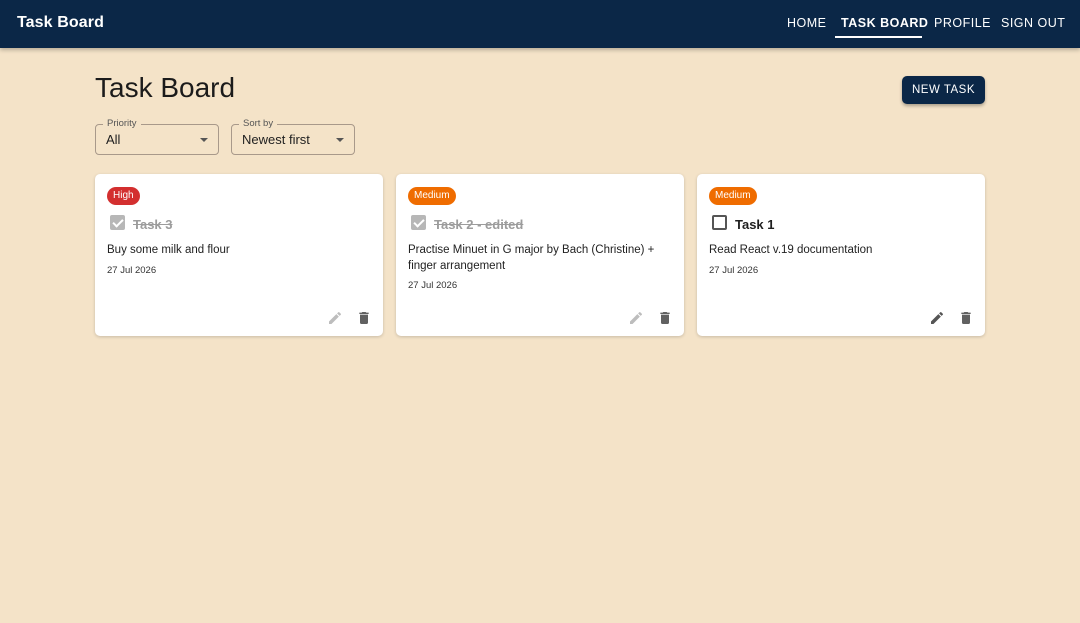 The height and width of the screenshot is (623, 1080). Describe the element at coordinates (755, 224) in the screenshot. I see `task-title: Task 1` at that location.